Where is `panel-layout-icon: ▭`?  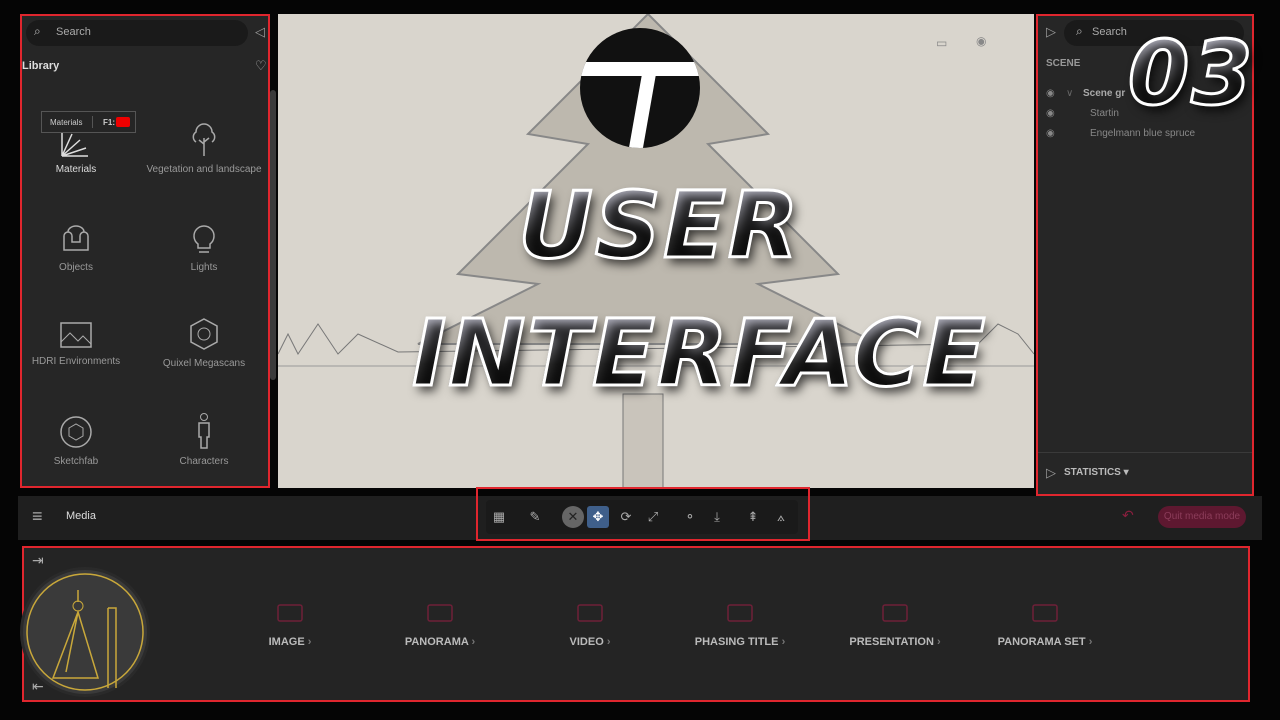
panel-layout-icon: ▭ is located at coordinates (941, 43).